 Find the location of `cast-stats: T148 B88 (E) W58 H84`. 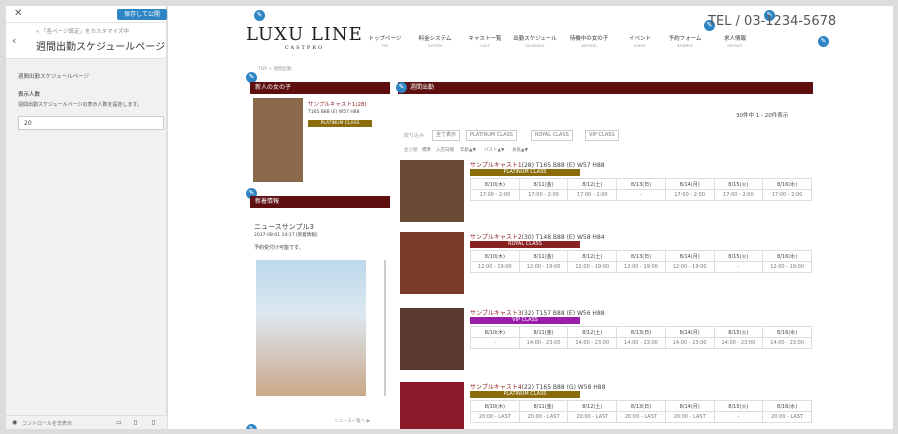

cast-stats: T148 B88 (E) W58 H84 is located at coordinates (570, 237).